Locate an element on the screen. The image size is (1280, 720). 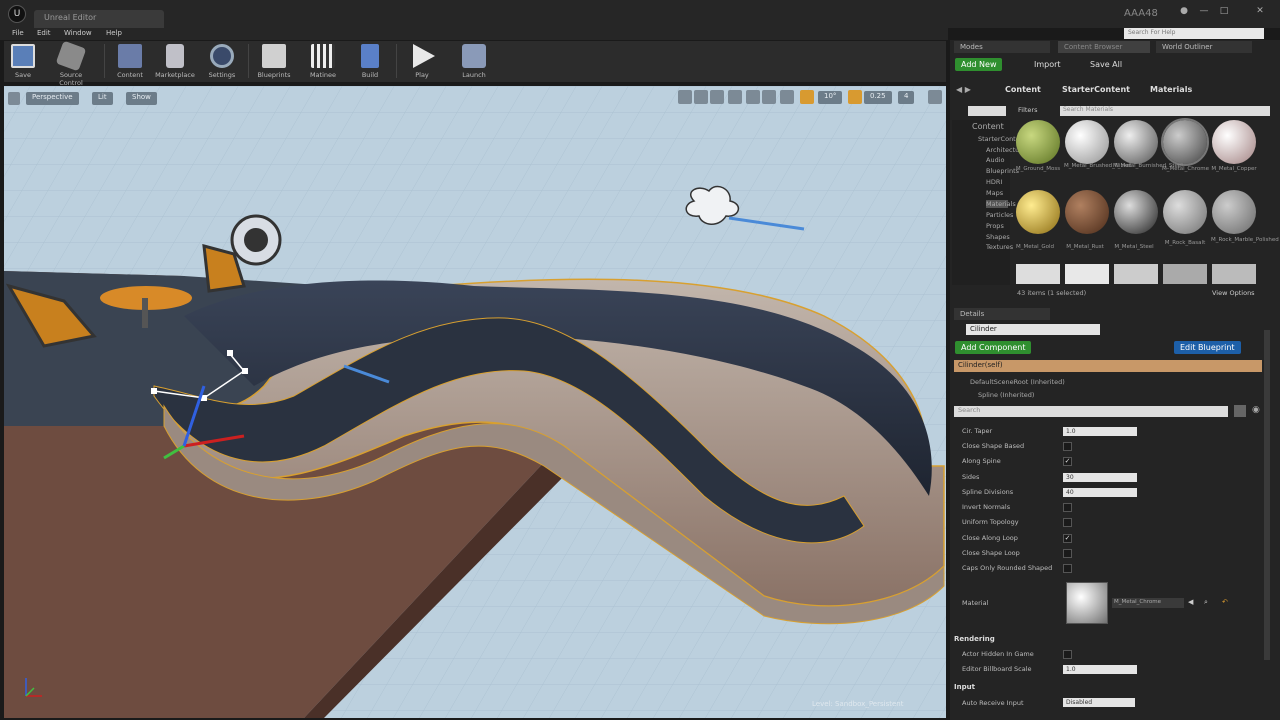
folder-search-input is located at coordinates (987, 111).